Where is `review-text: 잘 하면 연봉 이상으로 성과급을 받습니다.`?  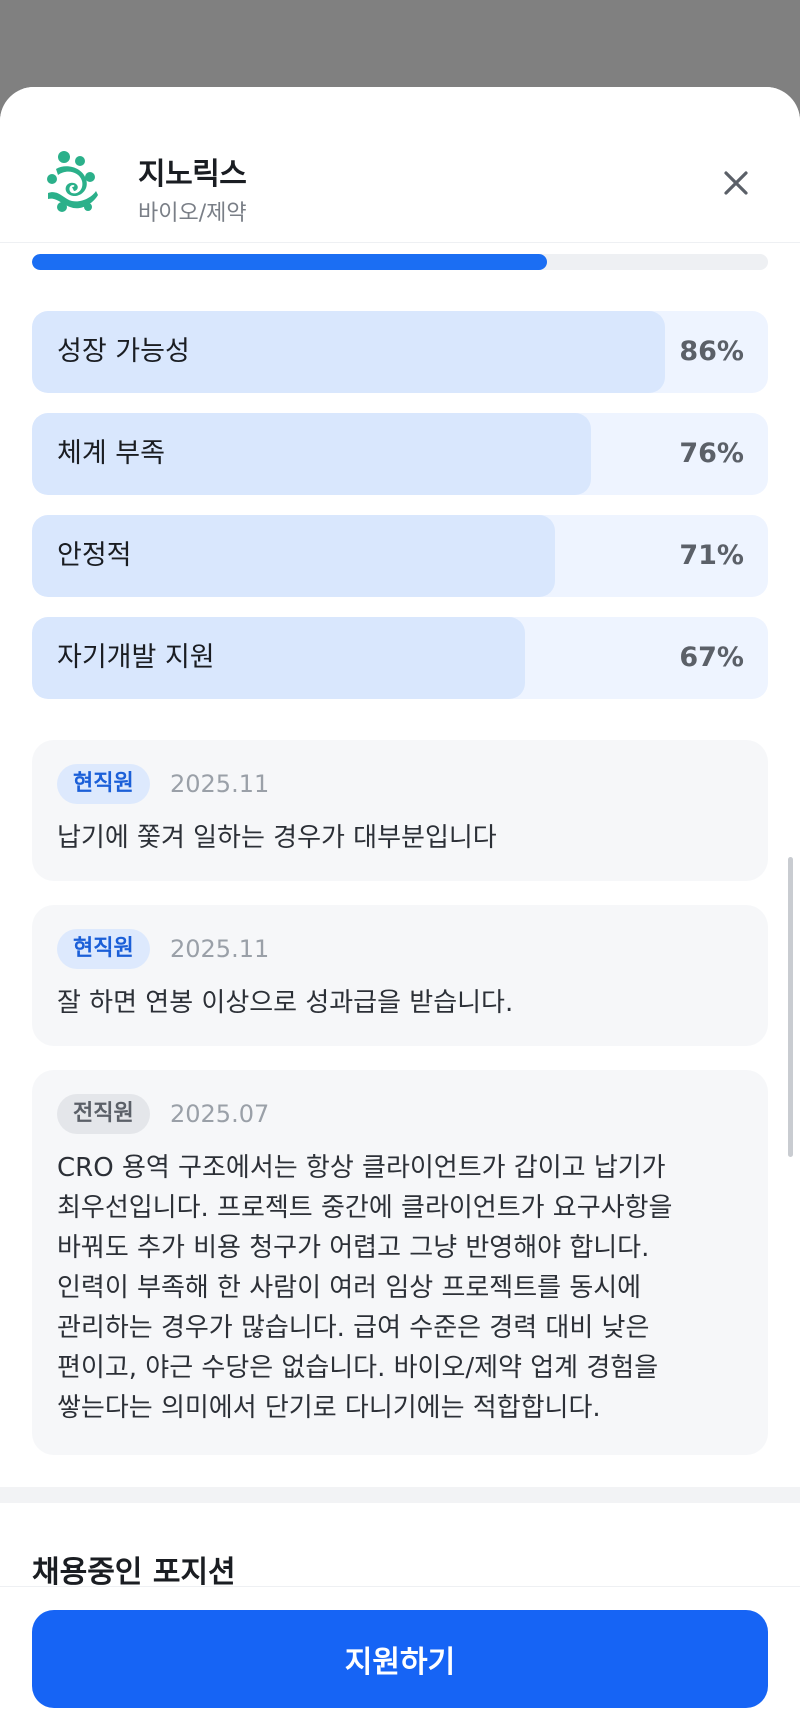 review-text: 잘 하면 연봉 이상으로 성과급을 받습니다. is located at coordinates (400, 1003).